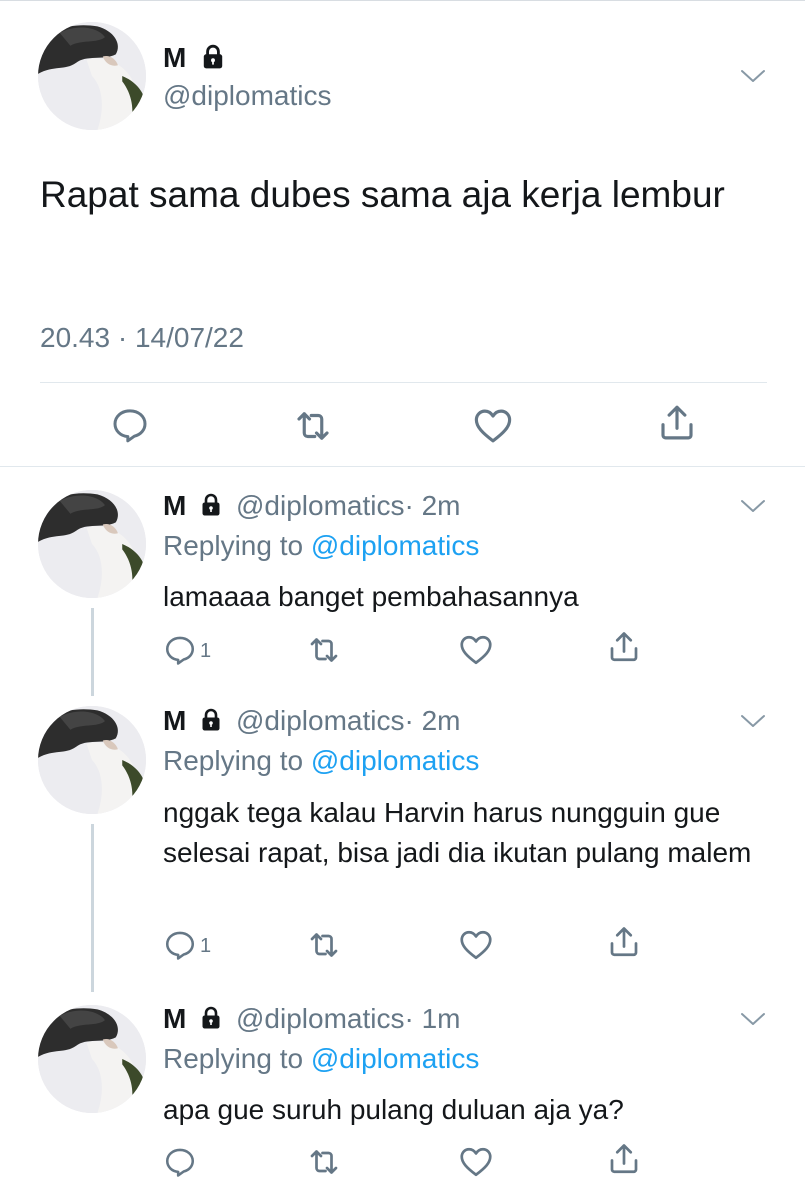 This screenshot has width=805, height=1200. I want to click on time-ago: · 1m, so click(432, 1018).